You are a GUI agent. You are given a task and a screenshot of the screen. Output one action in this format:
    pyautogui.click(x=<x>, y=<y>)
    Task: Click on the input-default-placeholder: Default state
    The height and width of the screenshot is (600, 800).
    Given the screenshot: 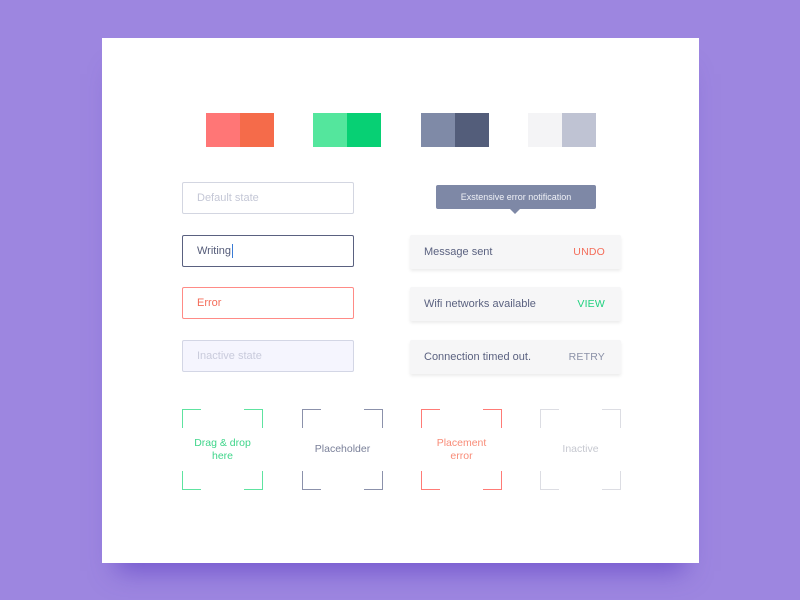 What is the action you would take?
    pyautogui.click(x=228, y=198)
    